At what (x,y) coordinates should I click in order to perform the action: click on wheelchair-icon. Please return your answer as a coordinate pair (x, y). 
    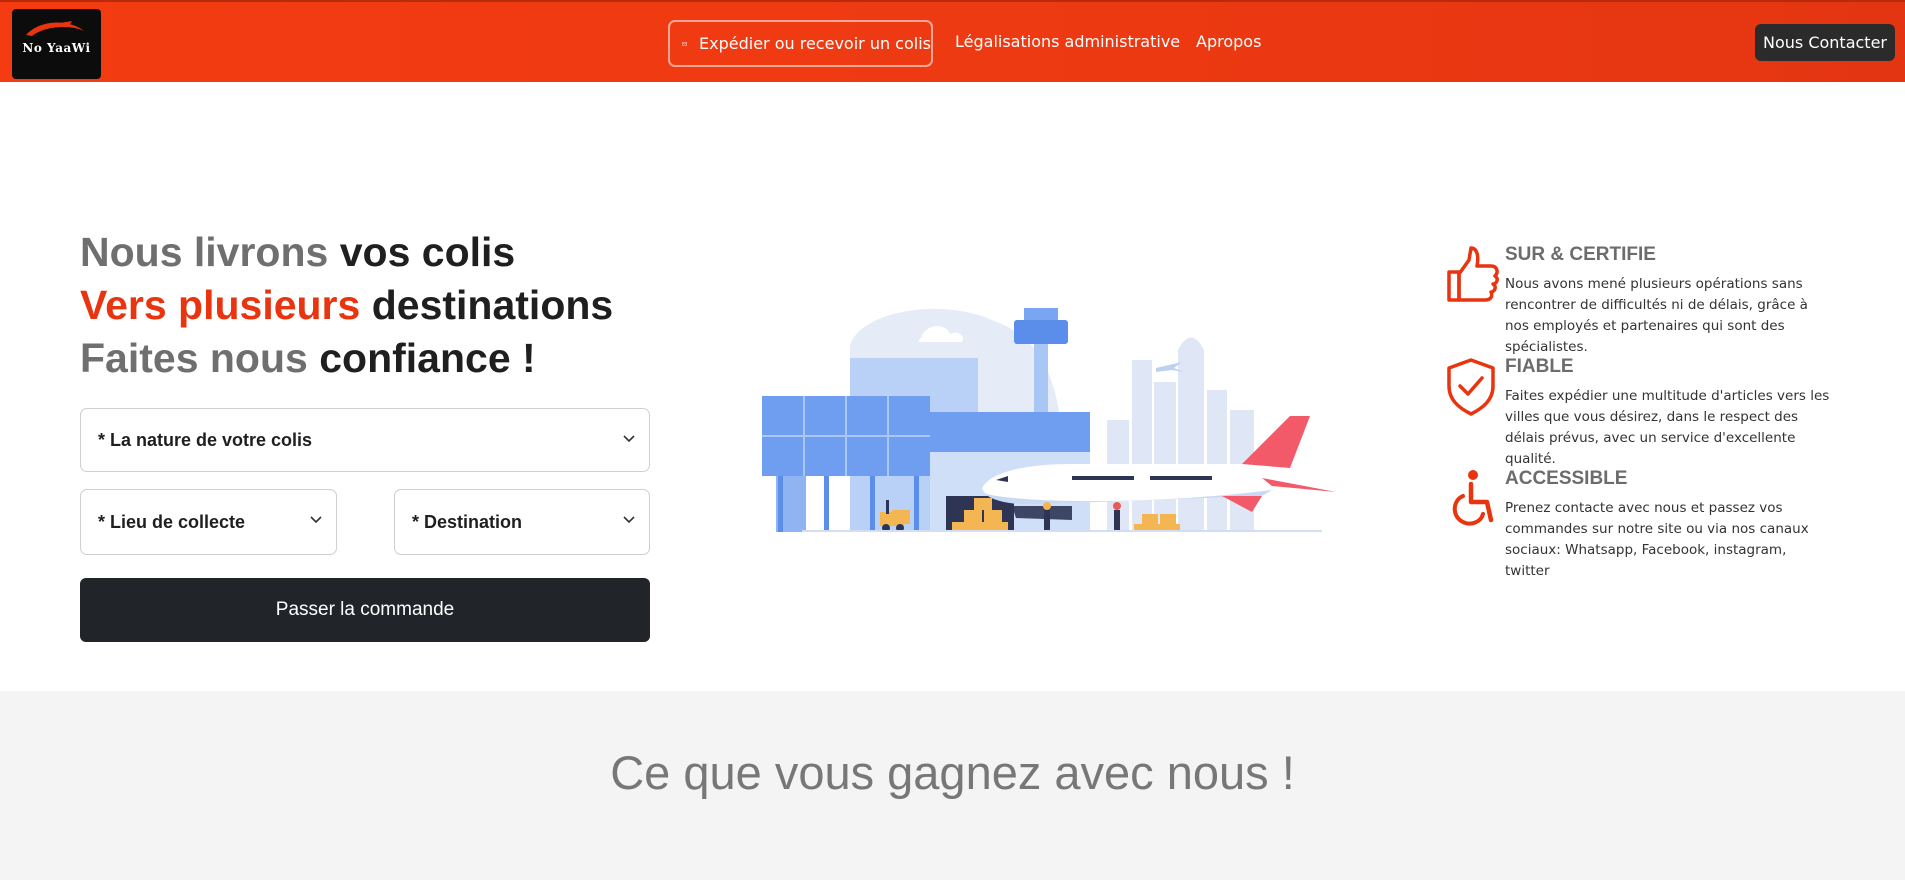
    Looking at the image, I should click on (1473, 498).